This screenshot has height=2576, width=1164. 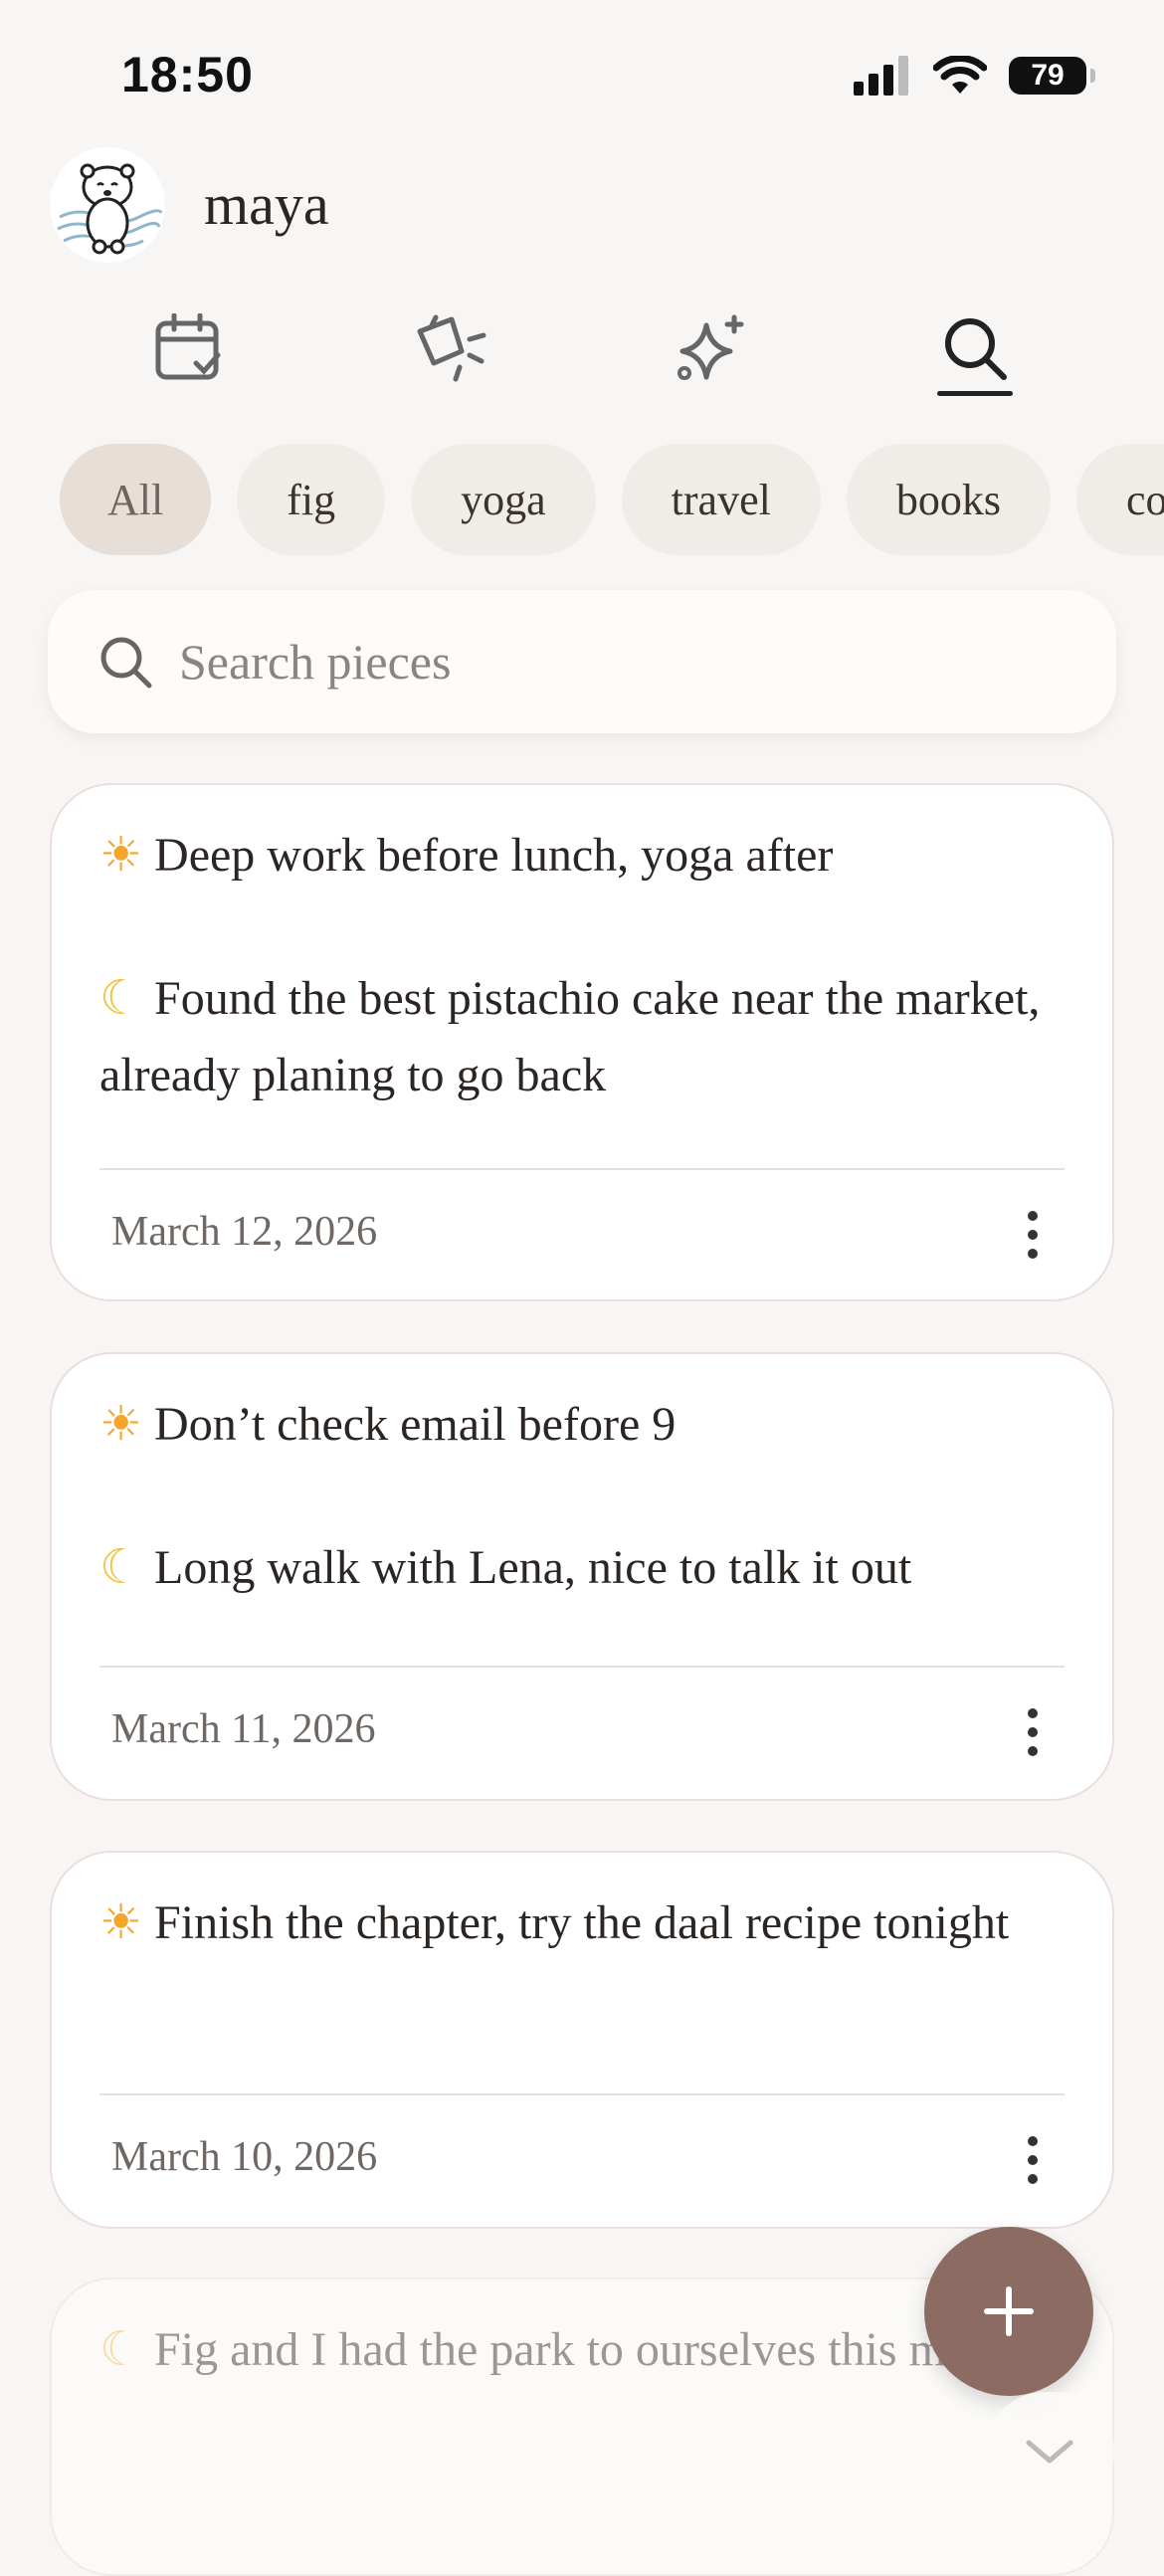 What do you see at coordinates (881, 76) in the screenshot?
I see `signal-icon` at bounding box center [881, 76].